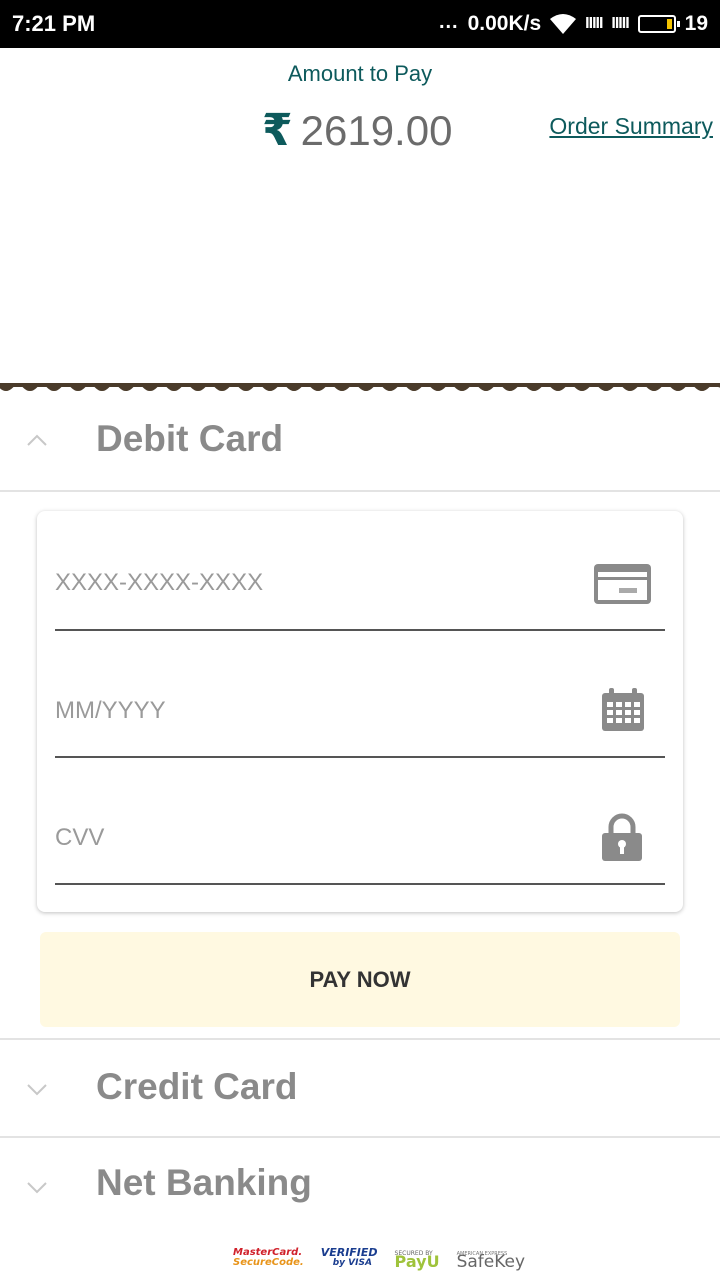 Image resolution: width=720 pixels, height=1280 pixels. What do you see at coordinates (54, 23) in the screenshot?
I see `status-time: 7:21 PM` at bounding box center [54, 23].